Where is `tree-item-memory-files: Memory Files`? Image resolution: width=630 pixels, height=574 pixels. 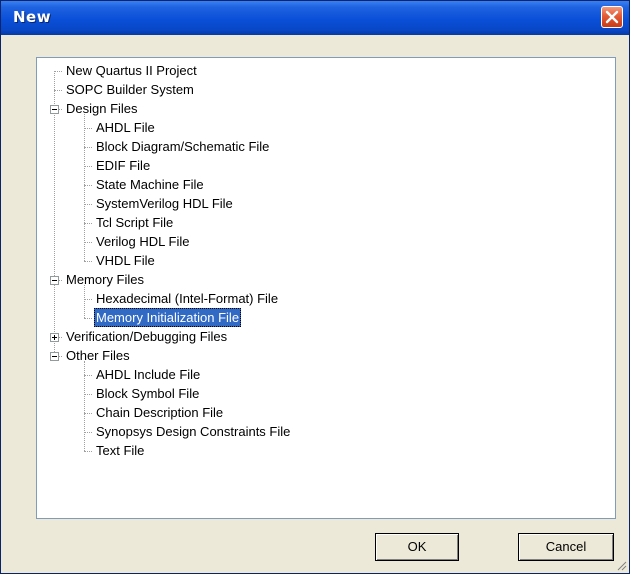 tree-item-memory-files: Memory Files is located at coordinates (105, 279).